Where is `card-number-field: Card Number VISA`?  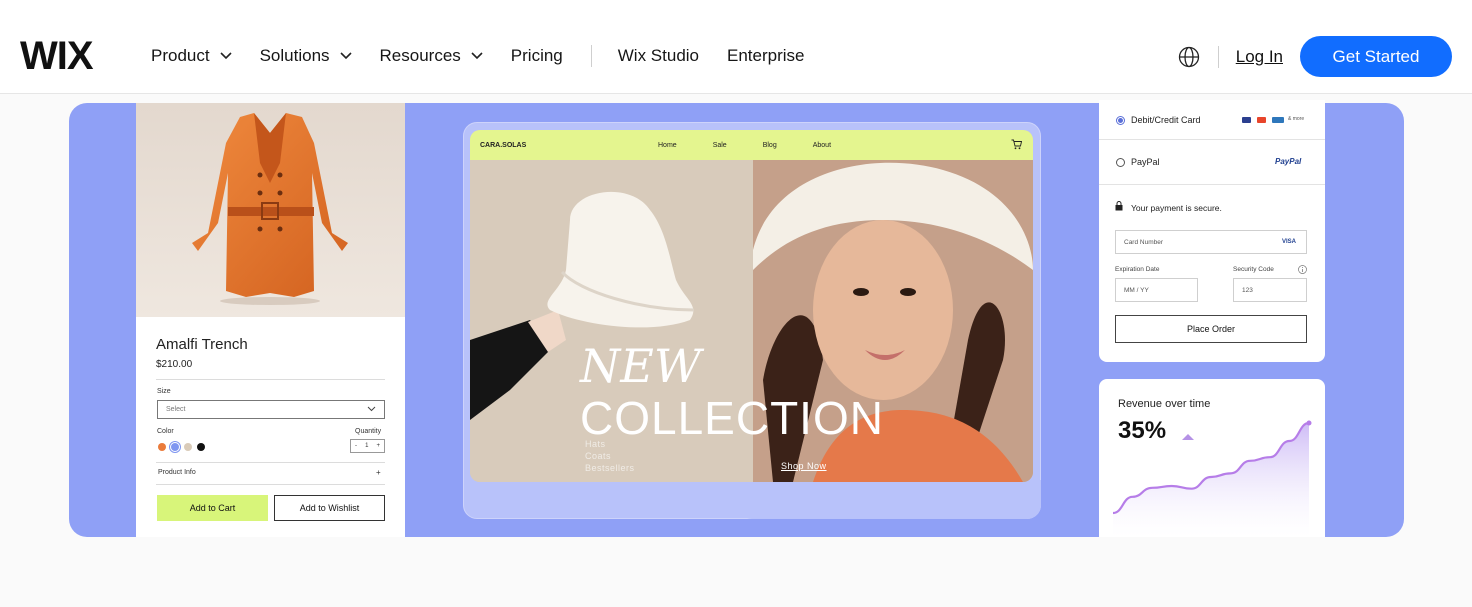
card-number-field: Card Number VISA is located at coordinates (1211, 242).